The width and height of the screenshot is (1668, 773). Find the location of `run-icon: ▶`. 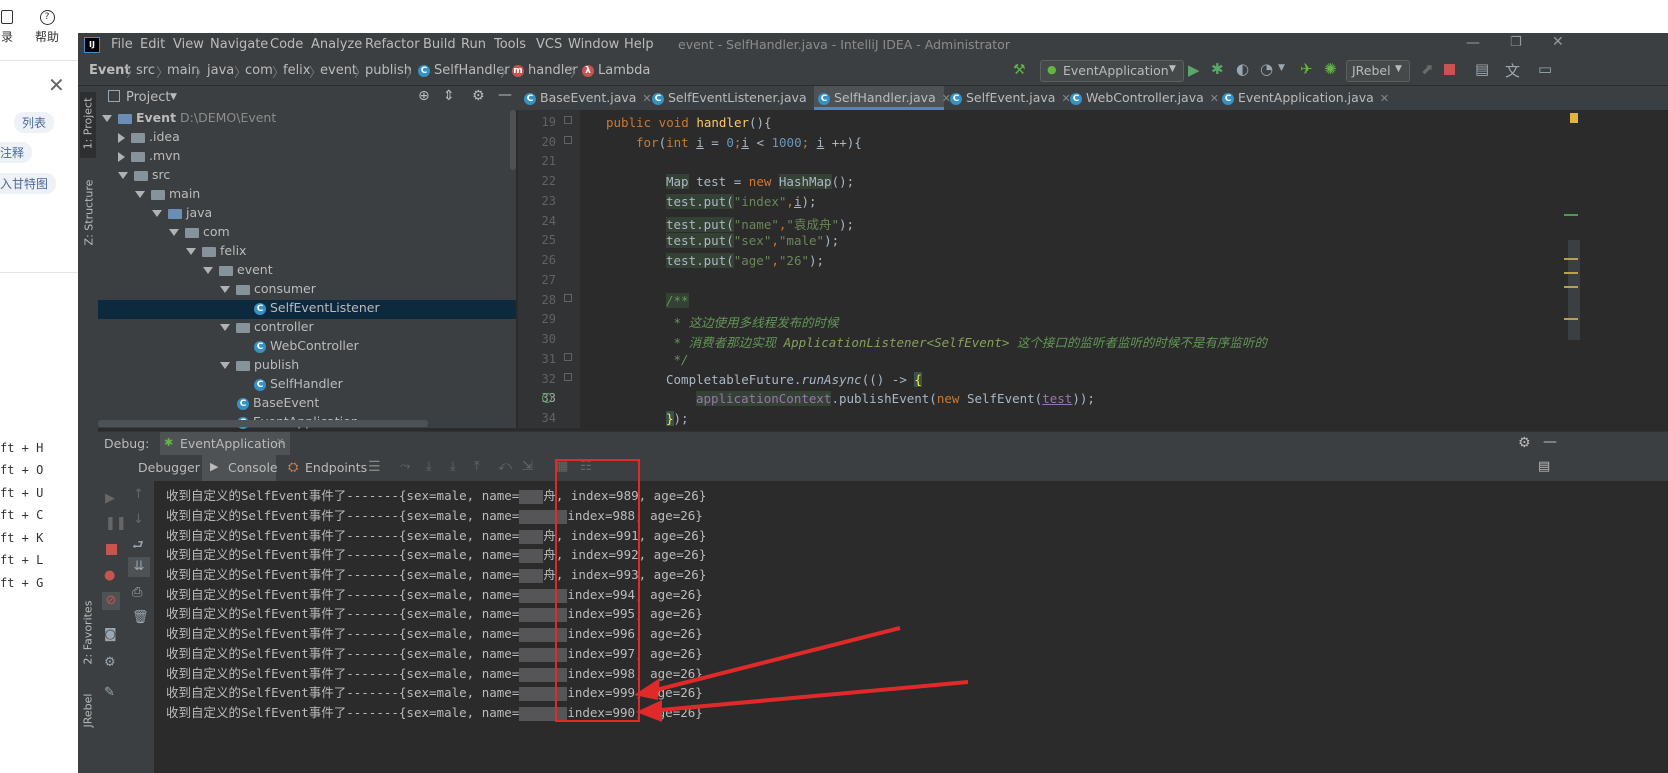

run-icon: ▶ is located at coordinates (1194, 70).